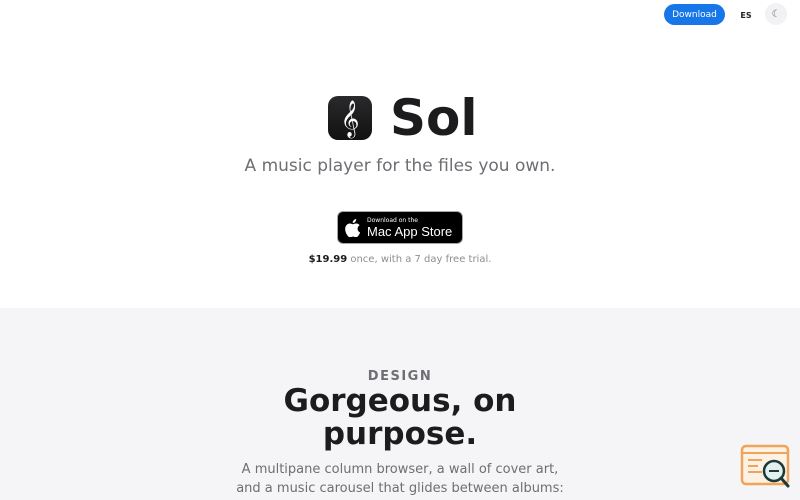 The height and width of the screenshot is (500, 800). I want to click on brand: 𝄞 Sol, so click(403, 118).